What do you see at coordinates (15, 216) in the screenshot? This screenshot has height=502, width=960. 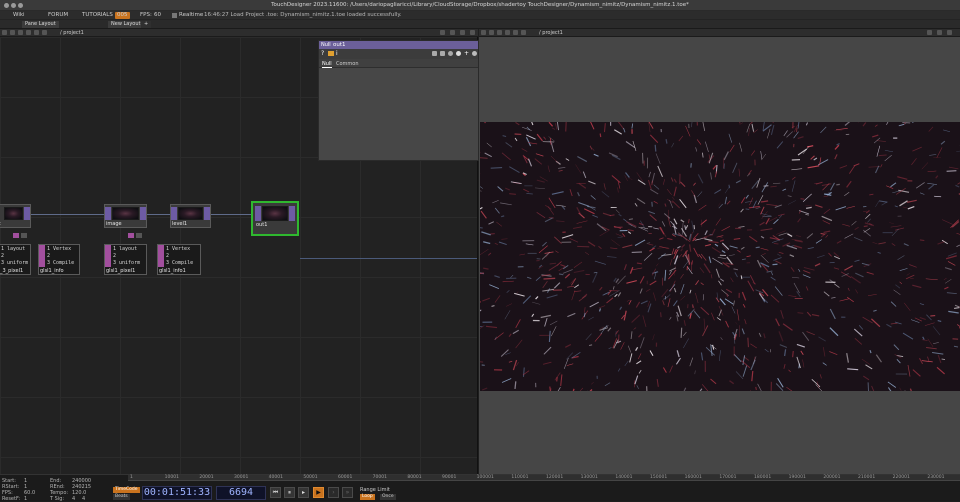 I see `top-operator-c: c` at bounding box center [15, 216].